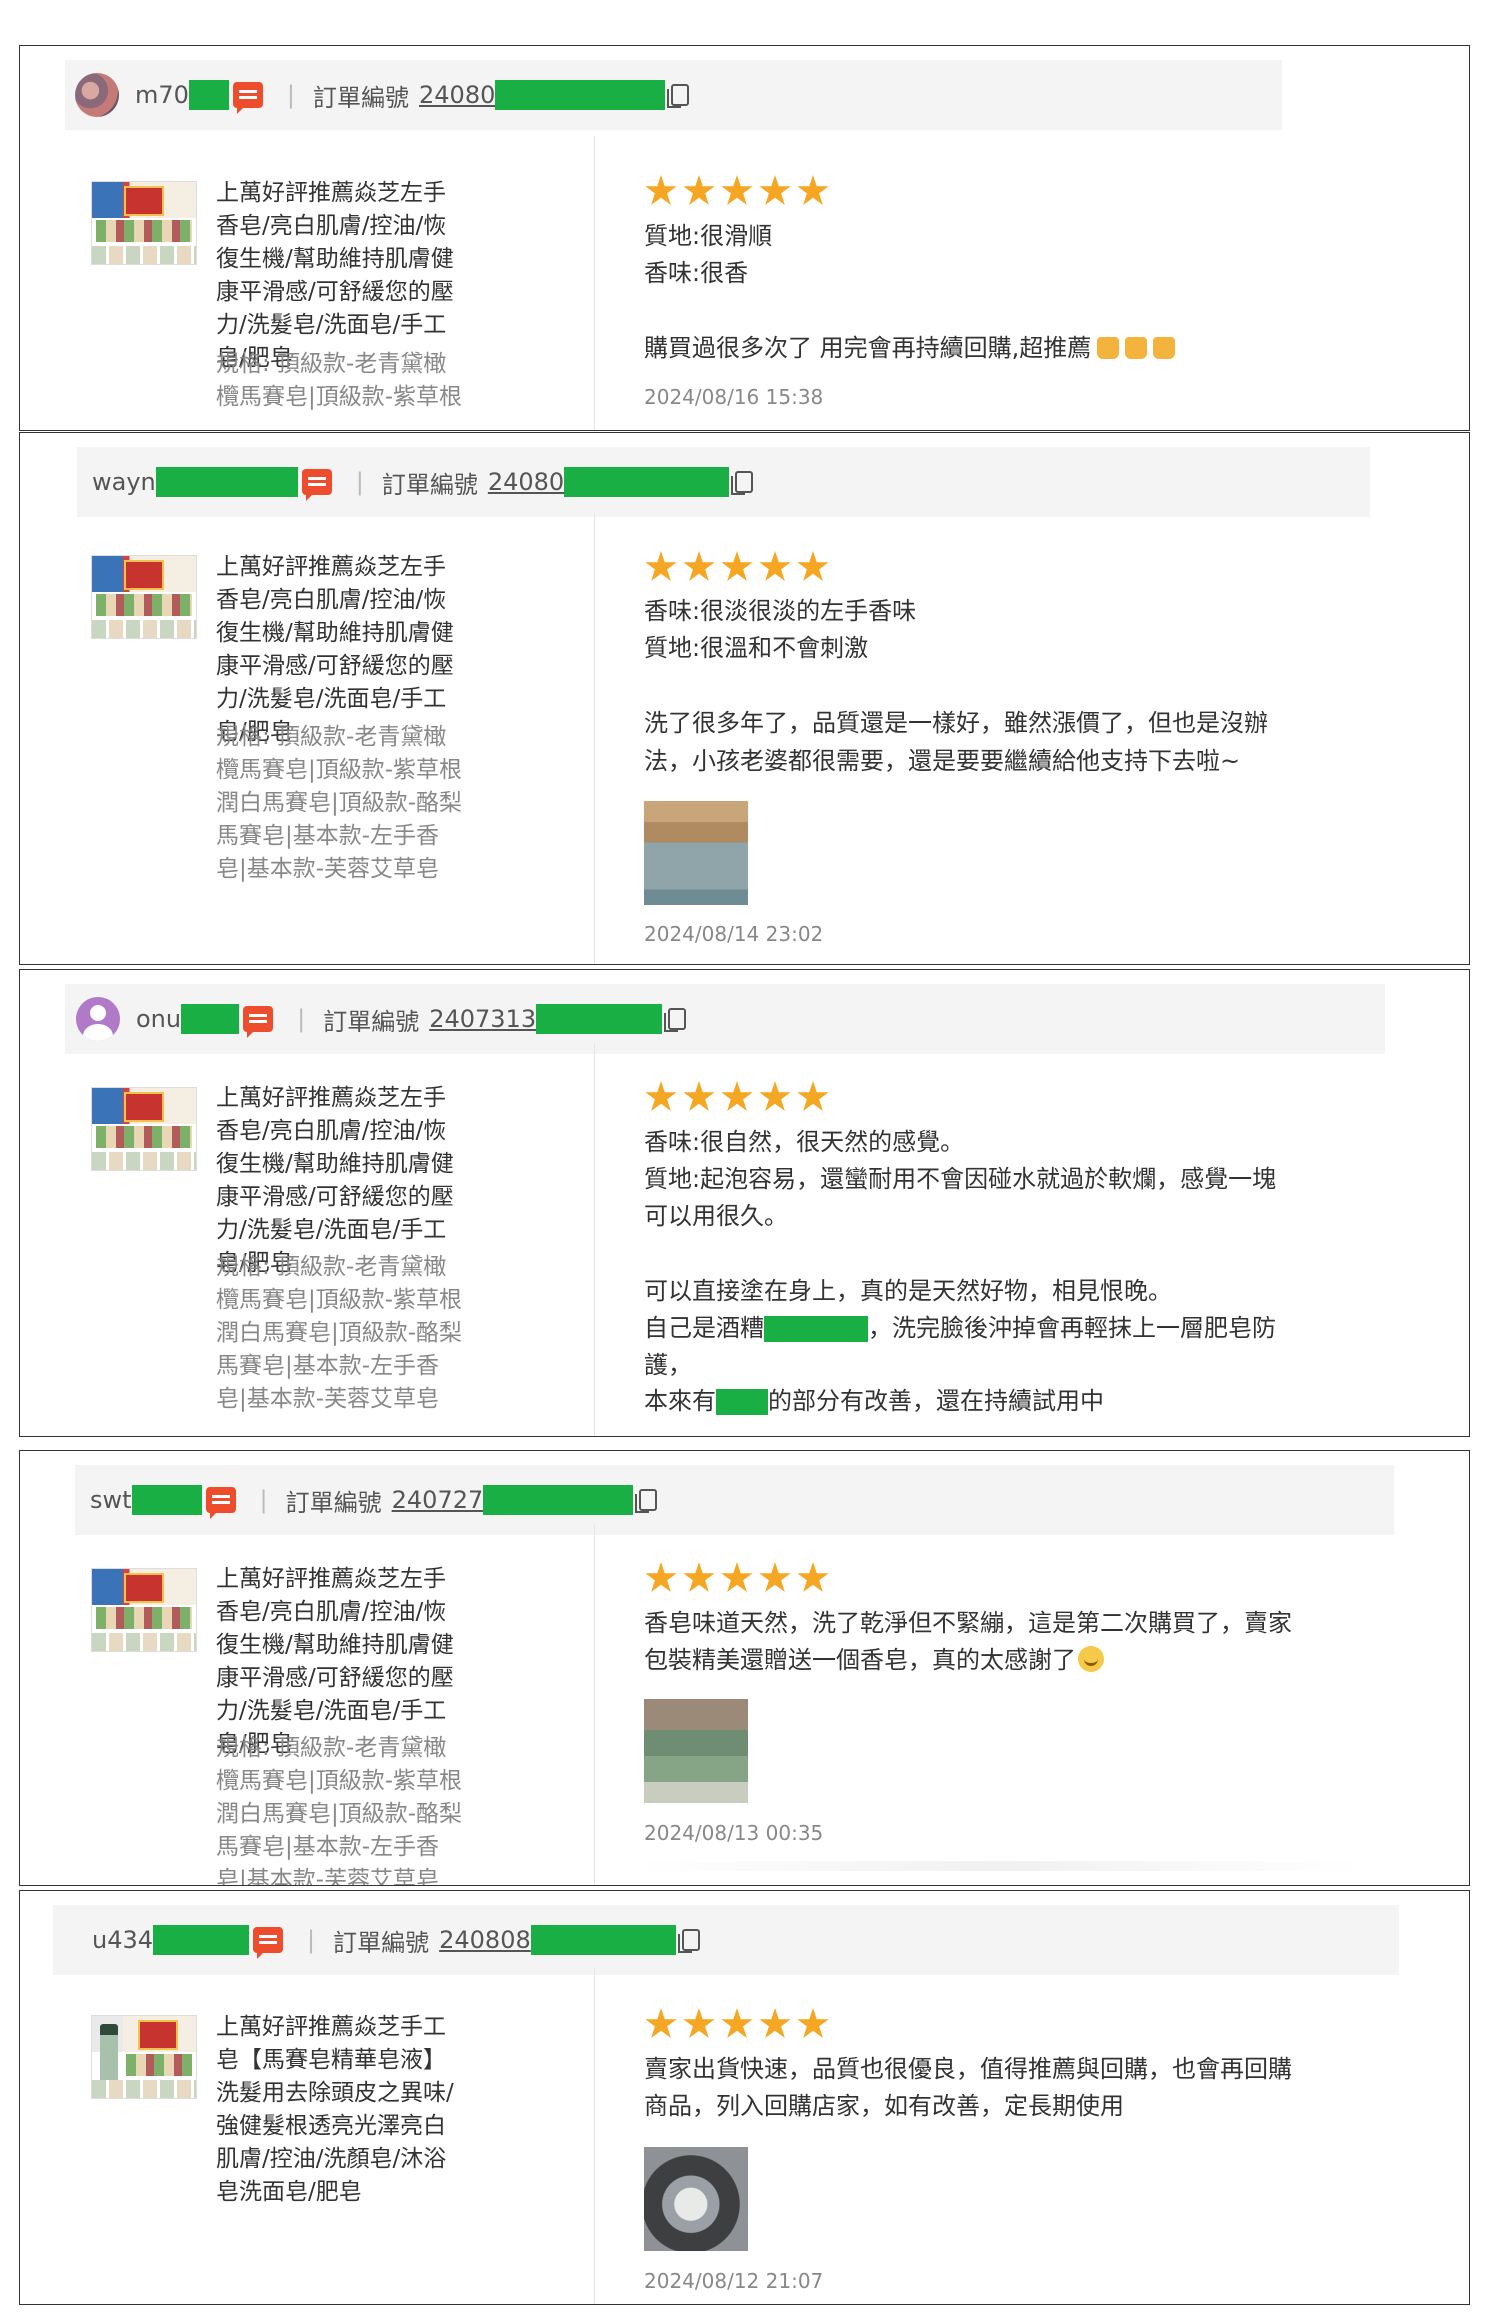 The width and height of the screenshot is (1500, 2315). I want to click on review-line: 購買過很多次了 用完會再持續回購,超推薦, so click(910, 348).